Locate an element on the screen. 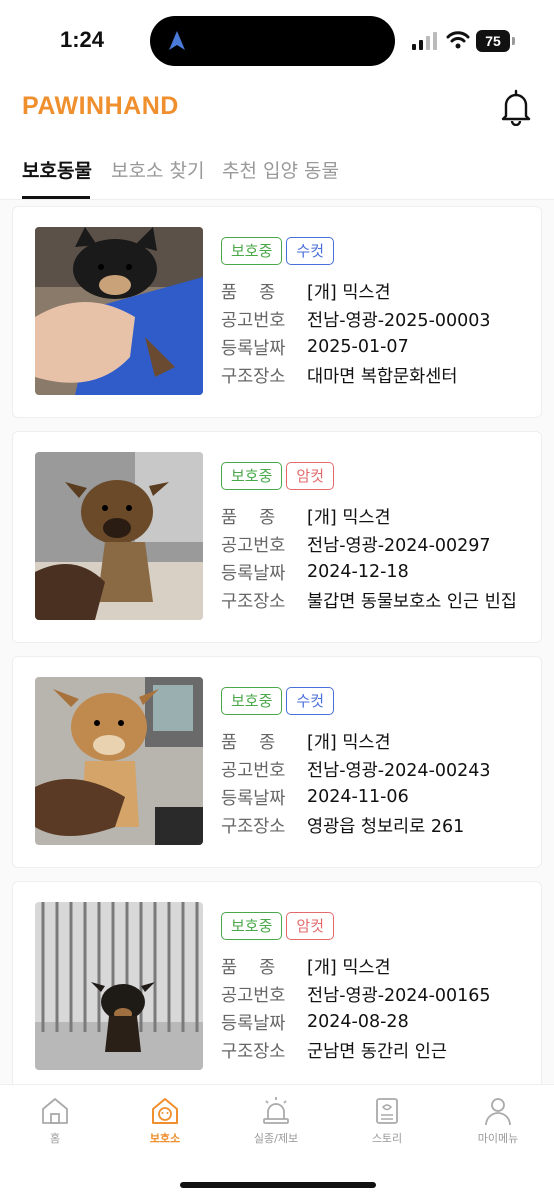 This screenshot has height=1200, width=554. date-value: 2024-12-18 is located at coordinates (358, 572).